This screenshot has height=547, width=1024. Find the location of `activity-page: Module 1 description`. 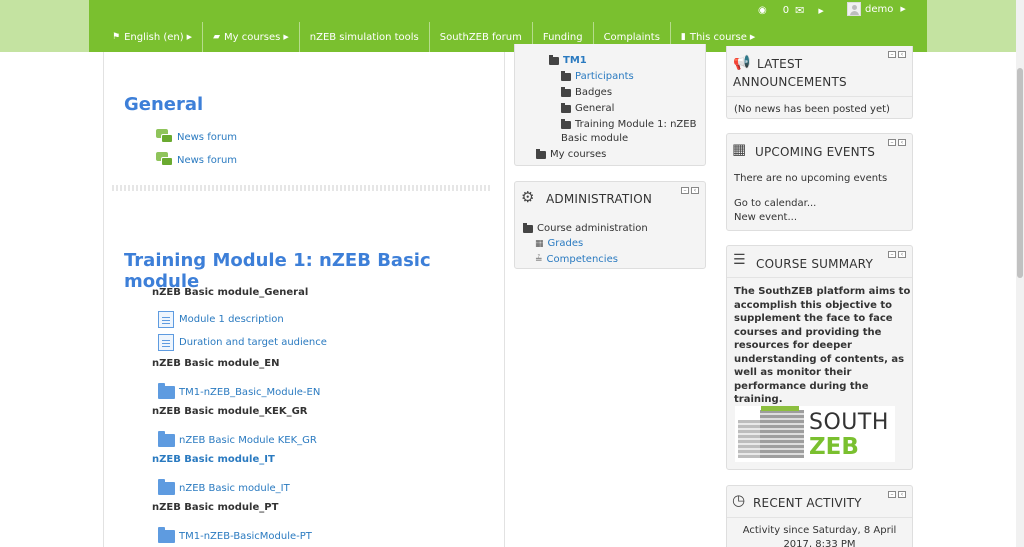

activity-page: Module 1 description is located at coordinates (221, 319).